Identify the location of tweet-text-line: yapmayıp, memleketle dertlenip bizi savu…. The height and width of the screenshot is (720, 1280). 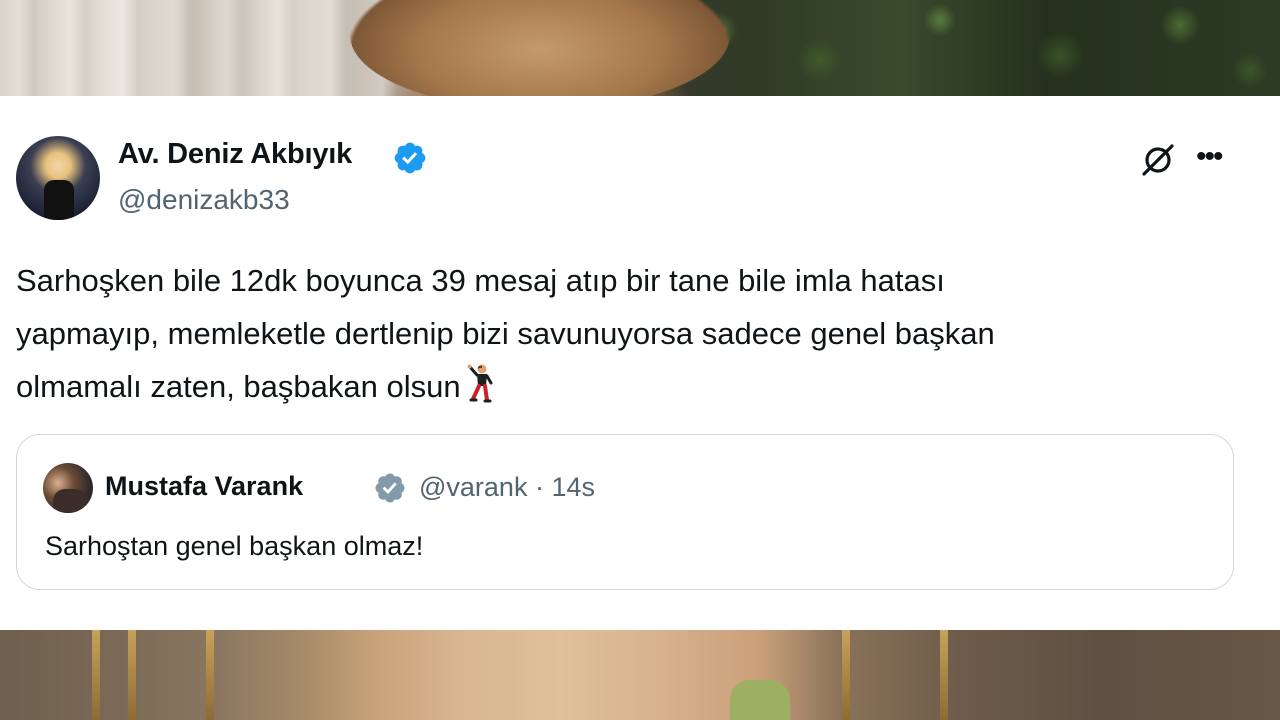
(505, 333).